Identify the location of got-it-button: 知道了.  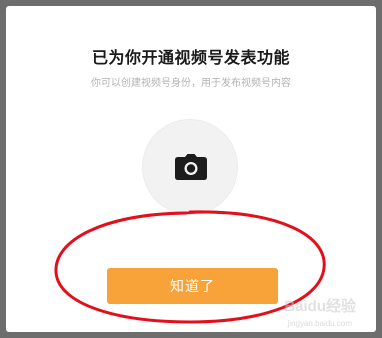
(192, 286).